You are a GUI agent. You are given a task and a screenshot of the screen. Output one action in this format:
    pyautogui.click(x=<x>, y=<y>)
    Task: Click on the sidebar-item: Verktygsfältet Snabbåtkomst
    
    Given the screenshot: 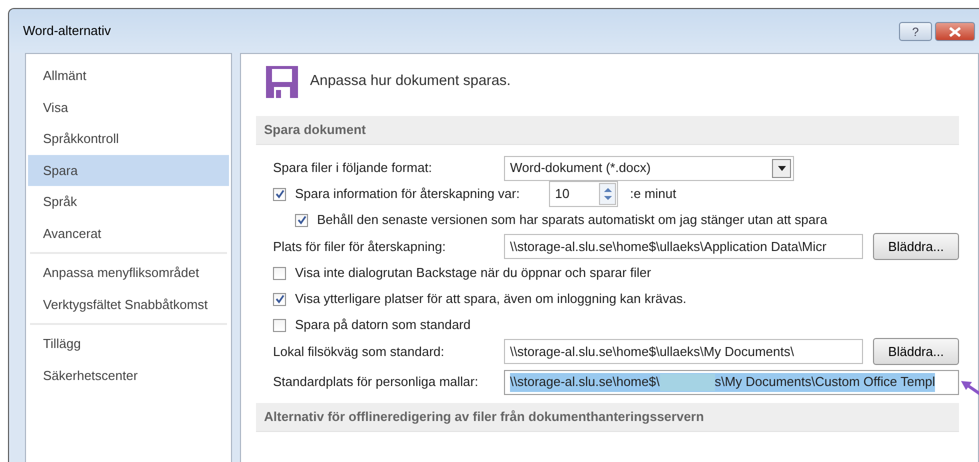 What is the action you would take?
    pyautogui.click(x=128, y=304)
    